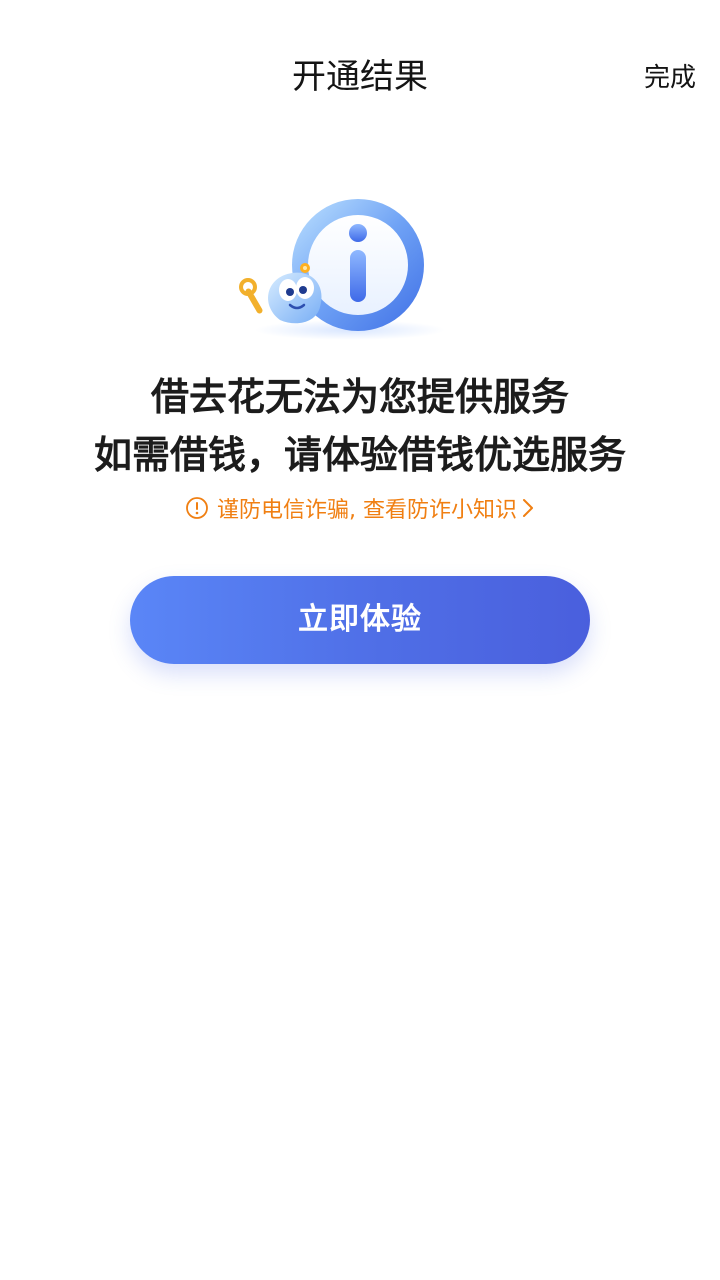 The height and width of the screenshot is (1280, 720). I want to click on anti-fraud-notice-link: 谨防电信诈骗, 查看防诈小知识, so click(360, 508).